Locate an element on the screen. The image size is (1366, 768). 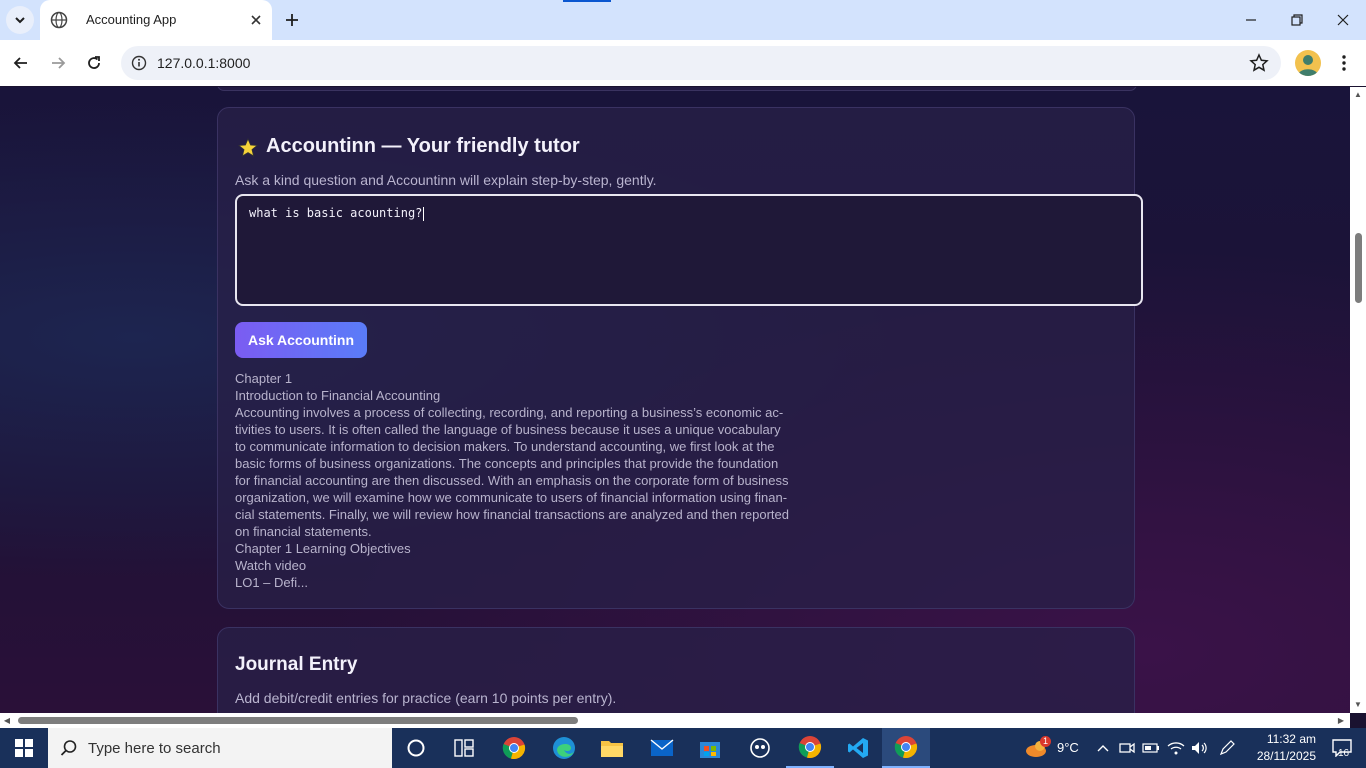
taskbar-edge is located at coordinates (564, 748).